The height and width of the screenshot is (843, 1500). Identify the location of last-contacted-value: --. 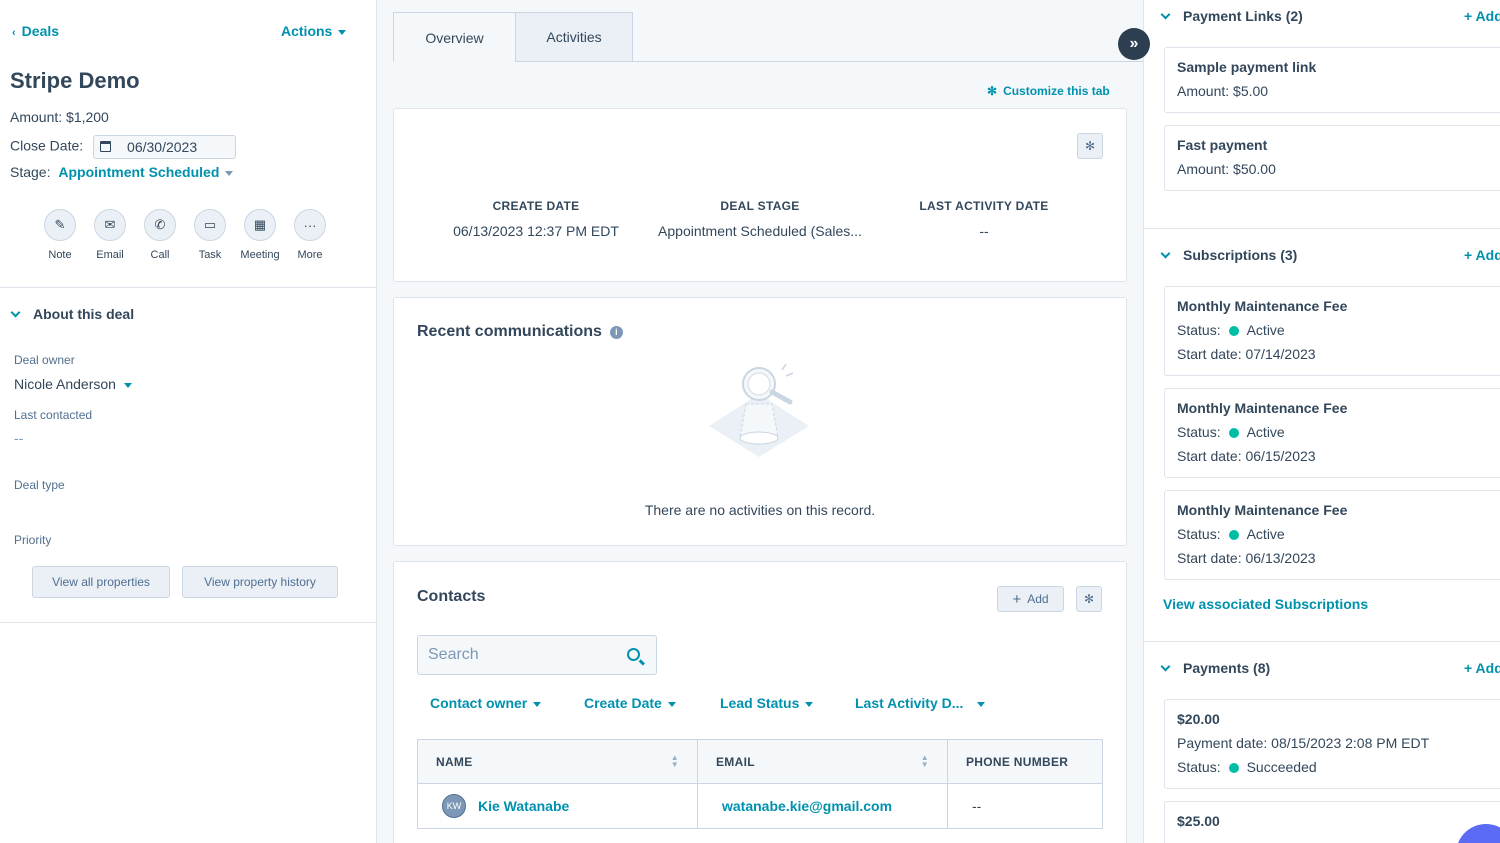
(19, 438).